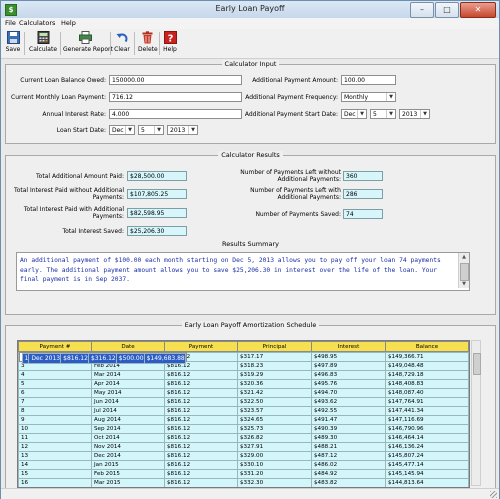 The image size is (500, 499). What do you see at coordinates (13, 49) in the screenshot?
I see `save-label: Save` at bounding box center [13, 49].